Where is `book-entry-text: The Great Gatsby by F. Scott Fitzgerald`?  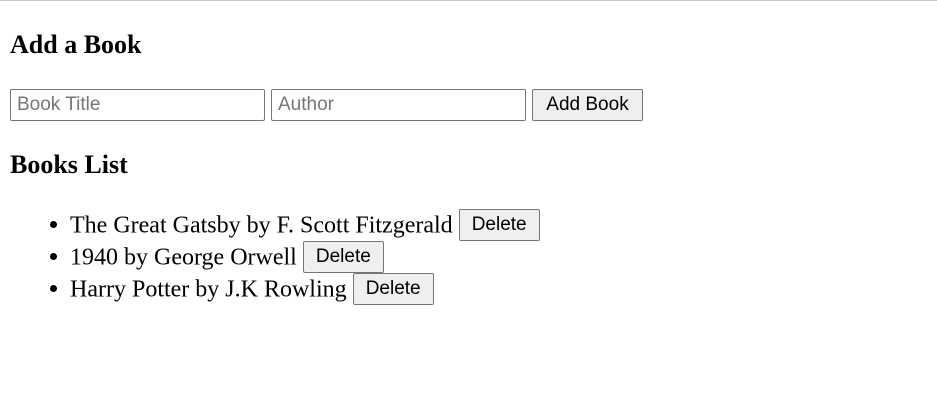
book-entry-text: The Great Gatsby by F. Scott Fitzgerald is located at coordinates (261, 225).